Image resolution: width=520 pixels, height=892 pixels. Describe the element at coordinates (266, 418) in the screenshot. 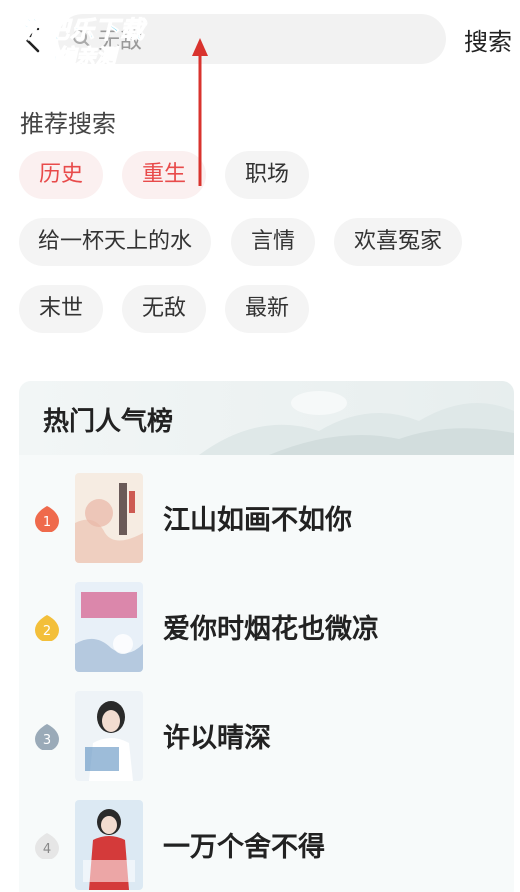

I see `hot-list-header: 热门人气榜` at that location.